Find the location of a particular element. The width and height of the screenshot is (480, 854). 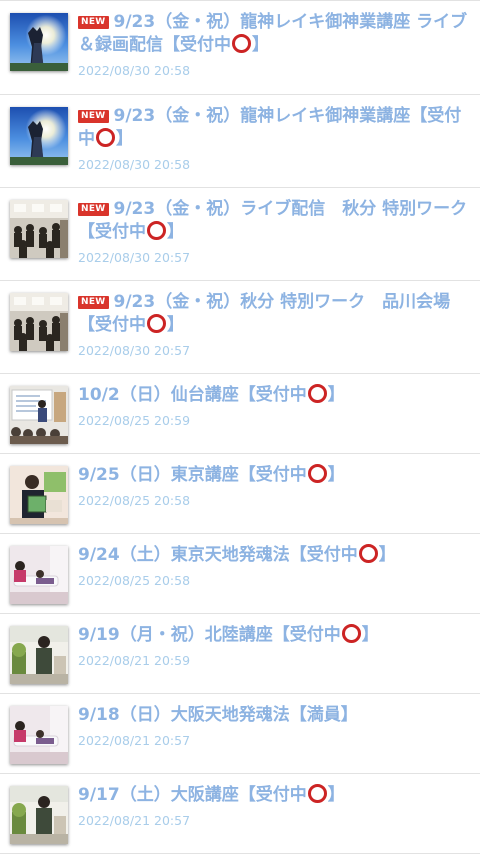

post-title-link: 9/25（日）東京講座【受付中】 is located at coordinates (274, 475).